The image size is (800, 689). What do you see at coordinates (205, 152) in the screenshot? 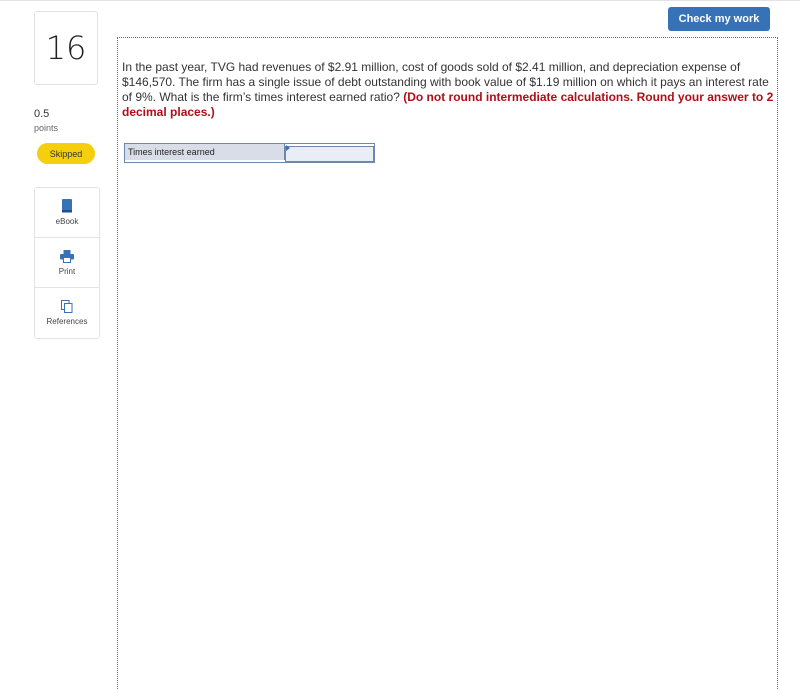
I see `answer-label: Times interest earned` at bounding box center [205, 152].